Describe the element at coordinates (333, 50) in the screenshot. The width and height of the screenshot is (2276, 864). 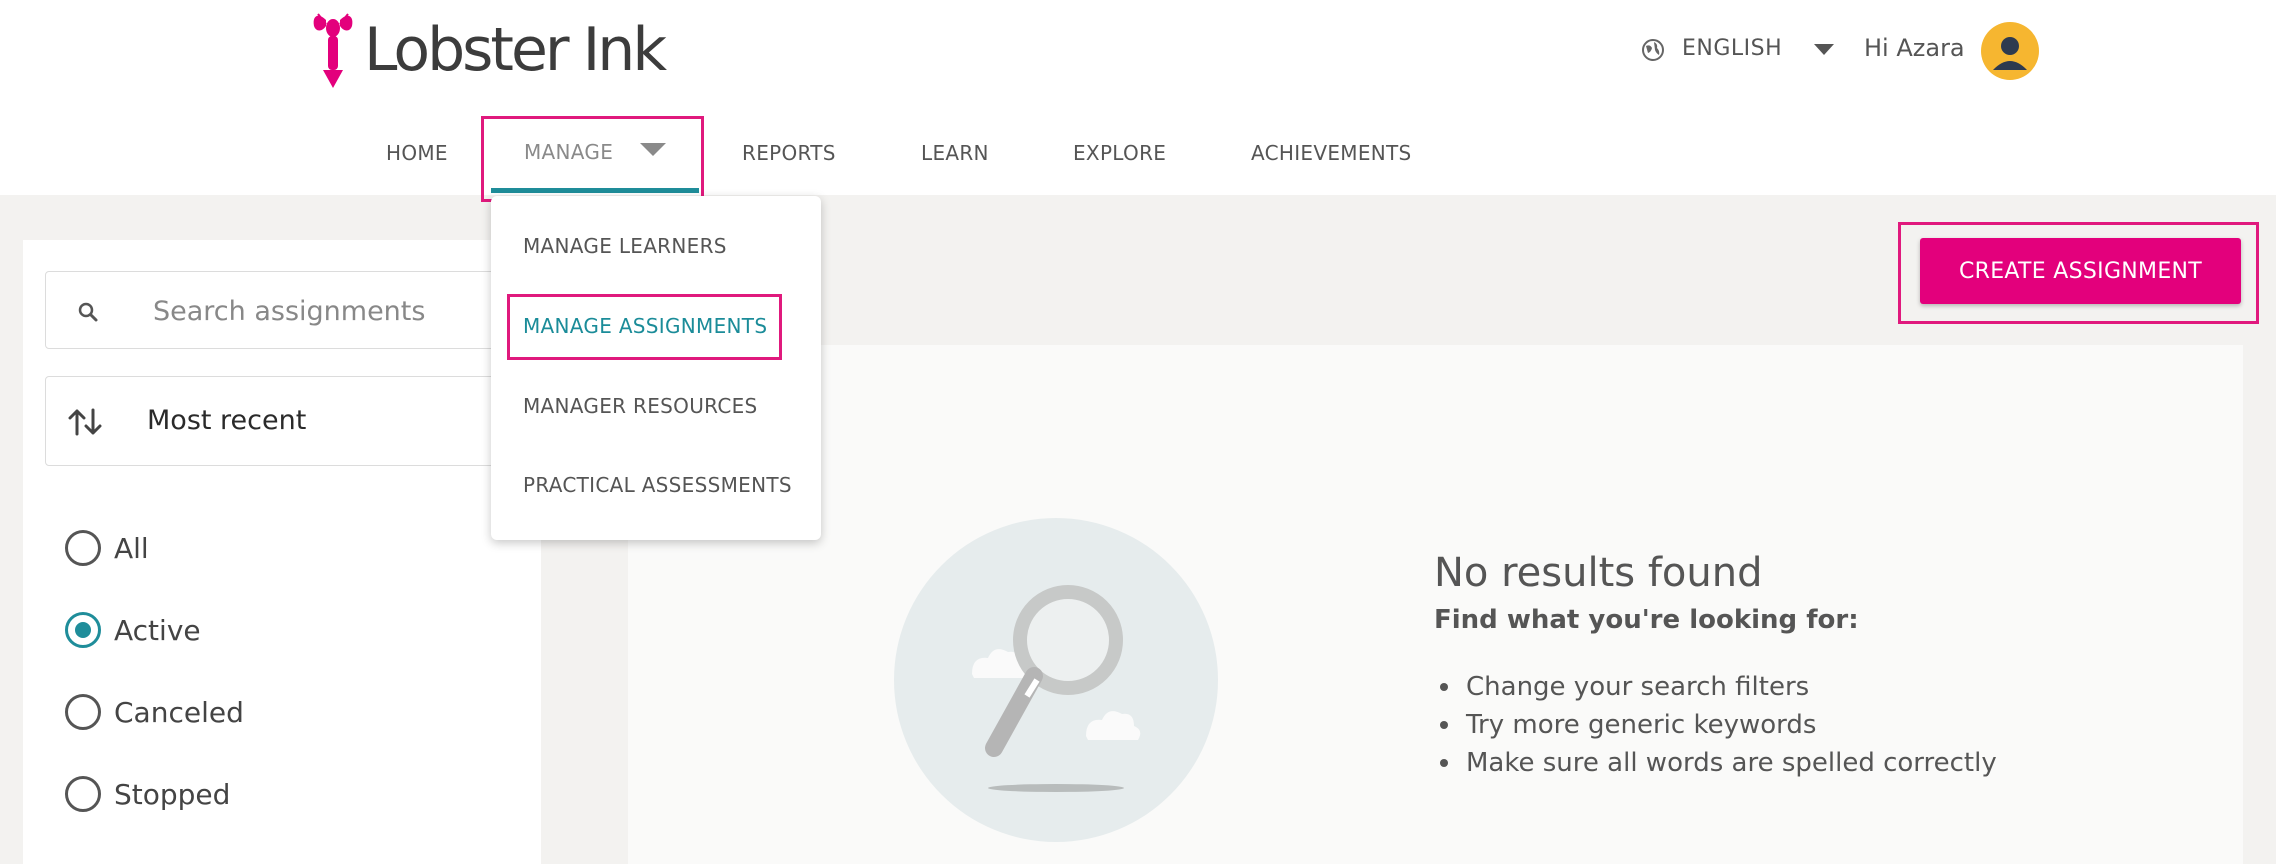
I see `lobster-logo-icon` at that location.